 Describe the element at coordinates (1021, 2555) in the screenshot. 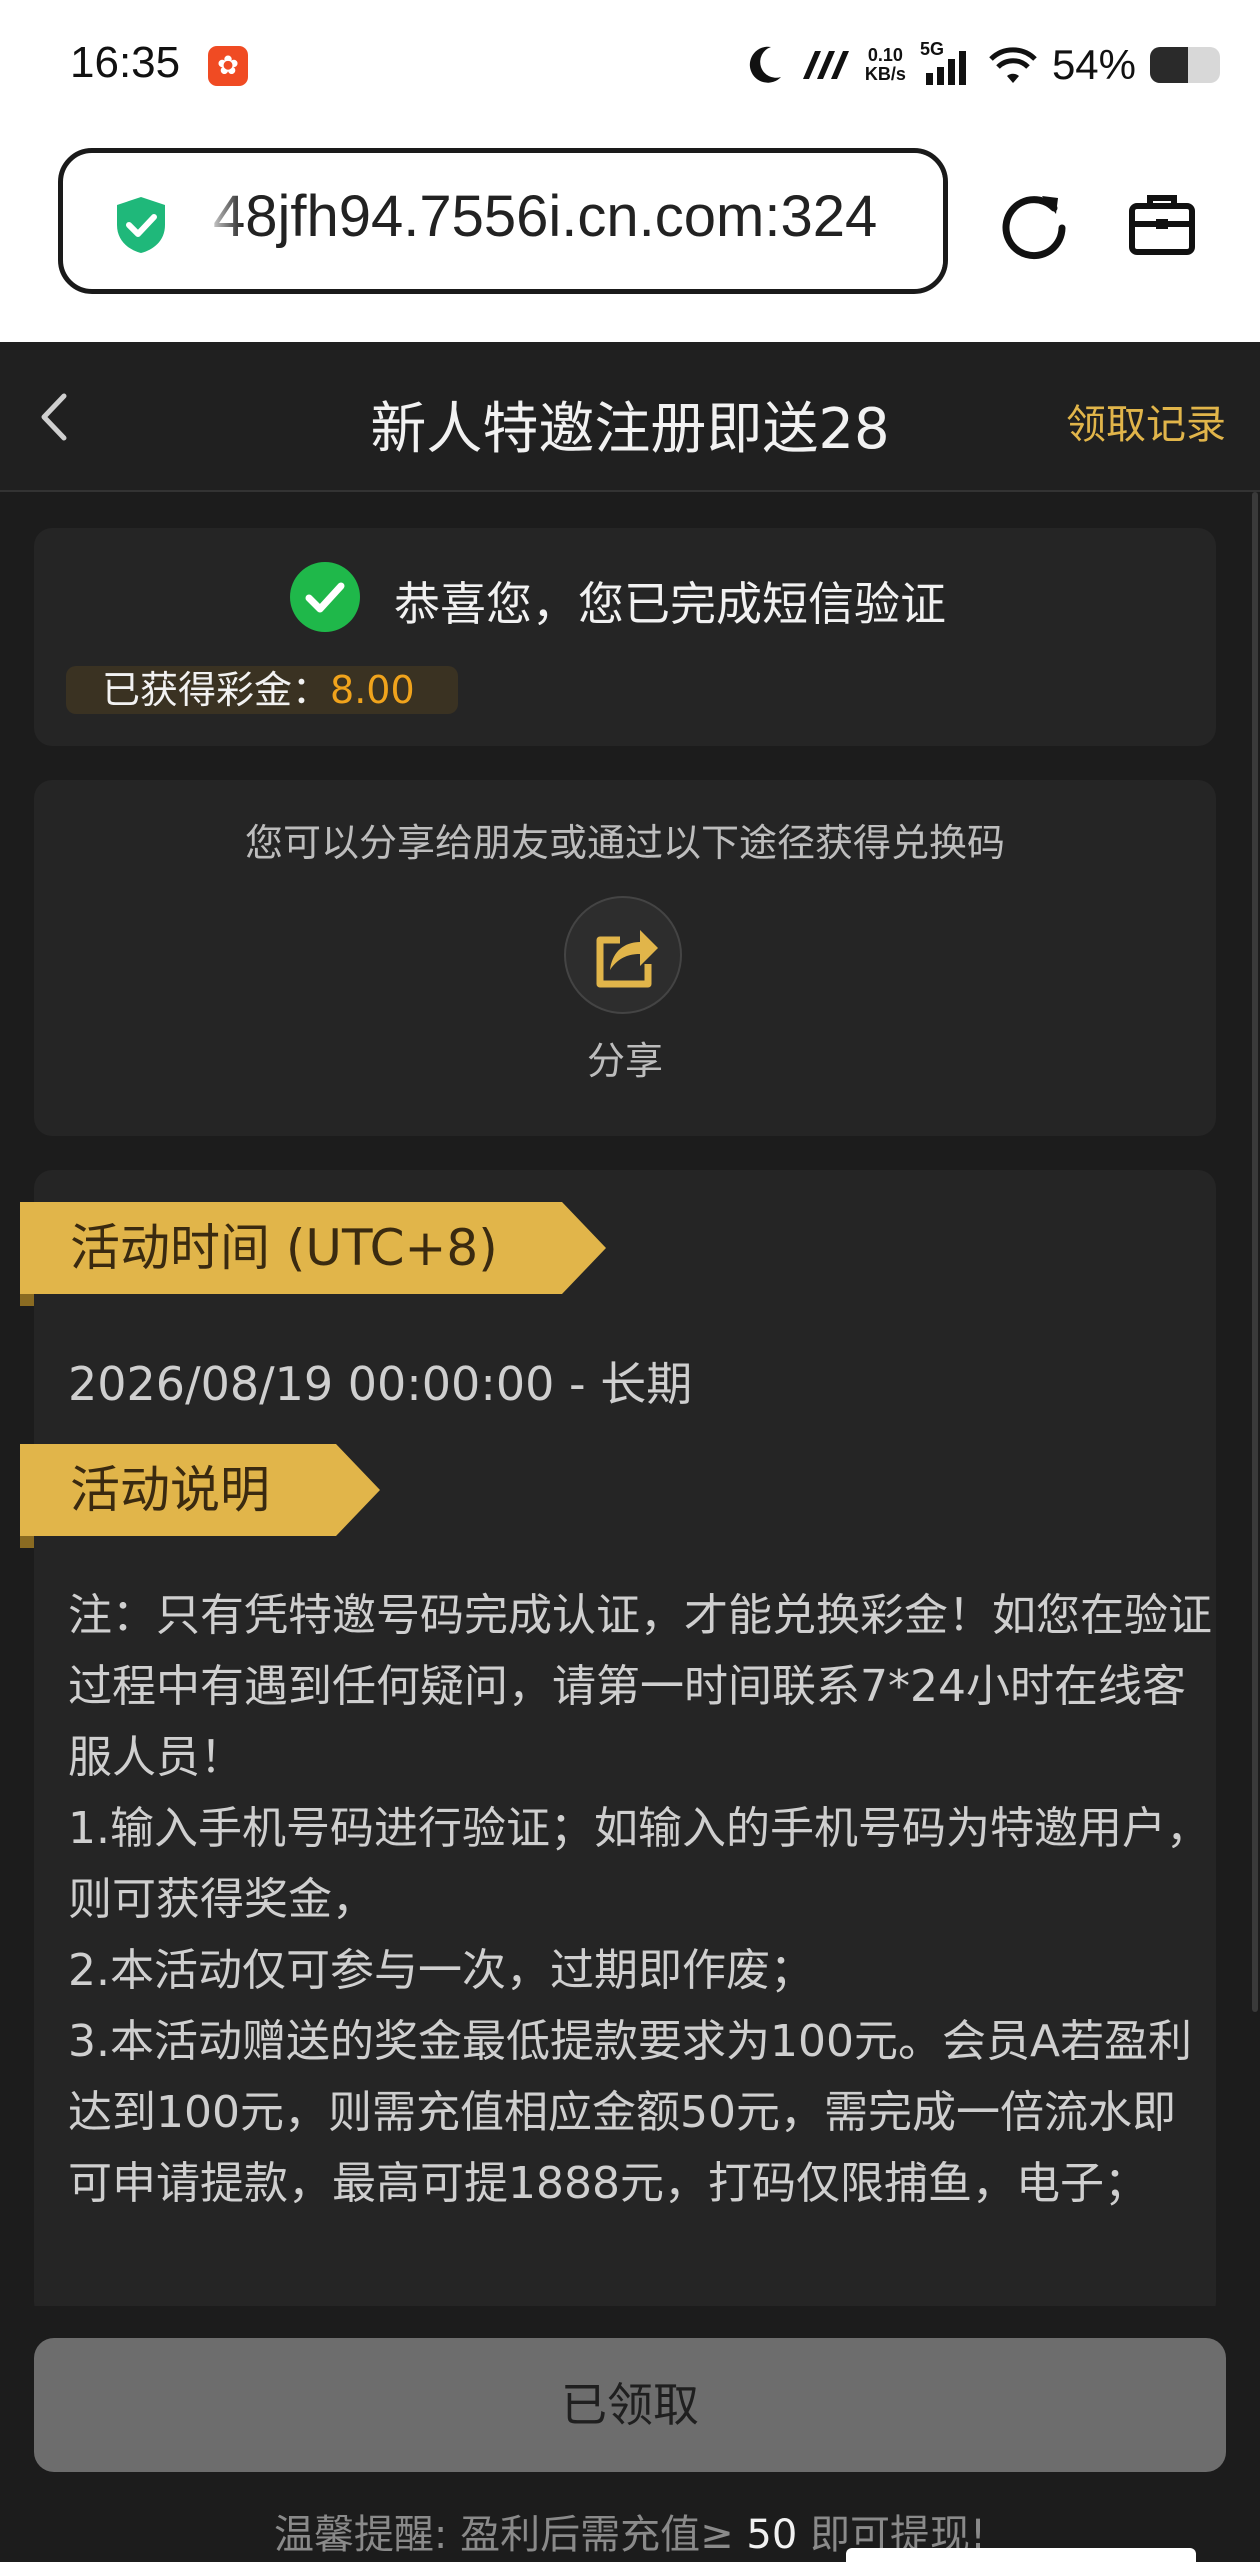

I see `home-indicator` at that location.